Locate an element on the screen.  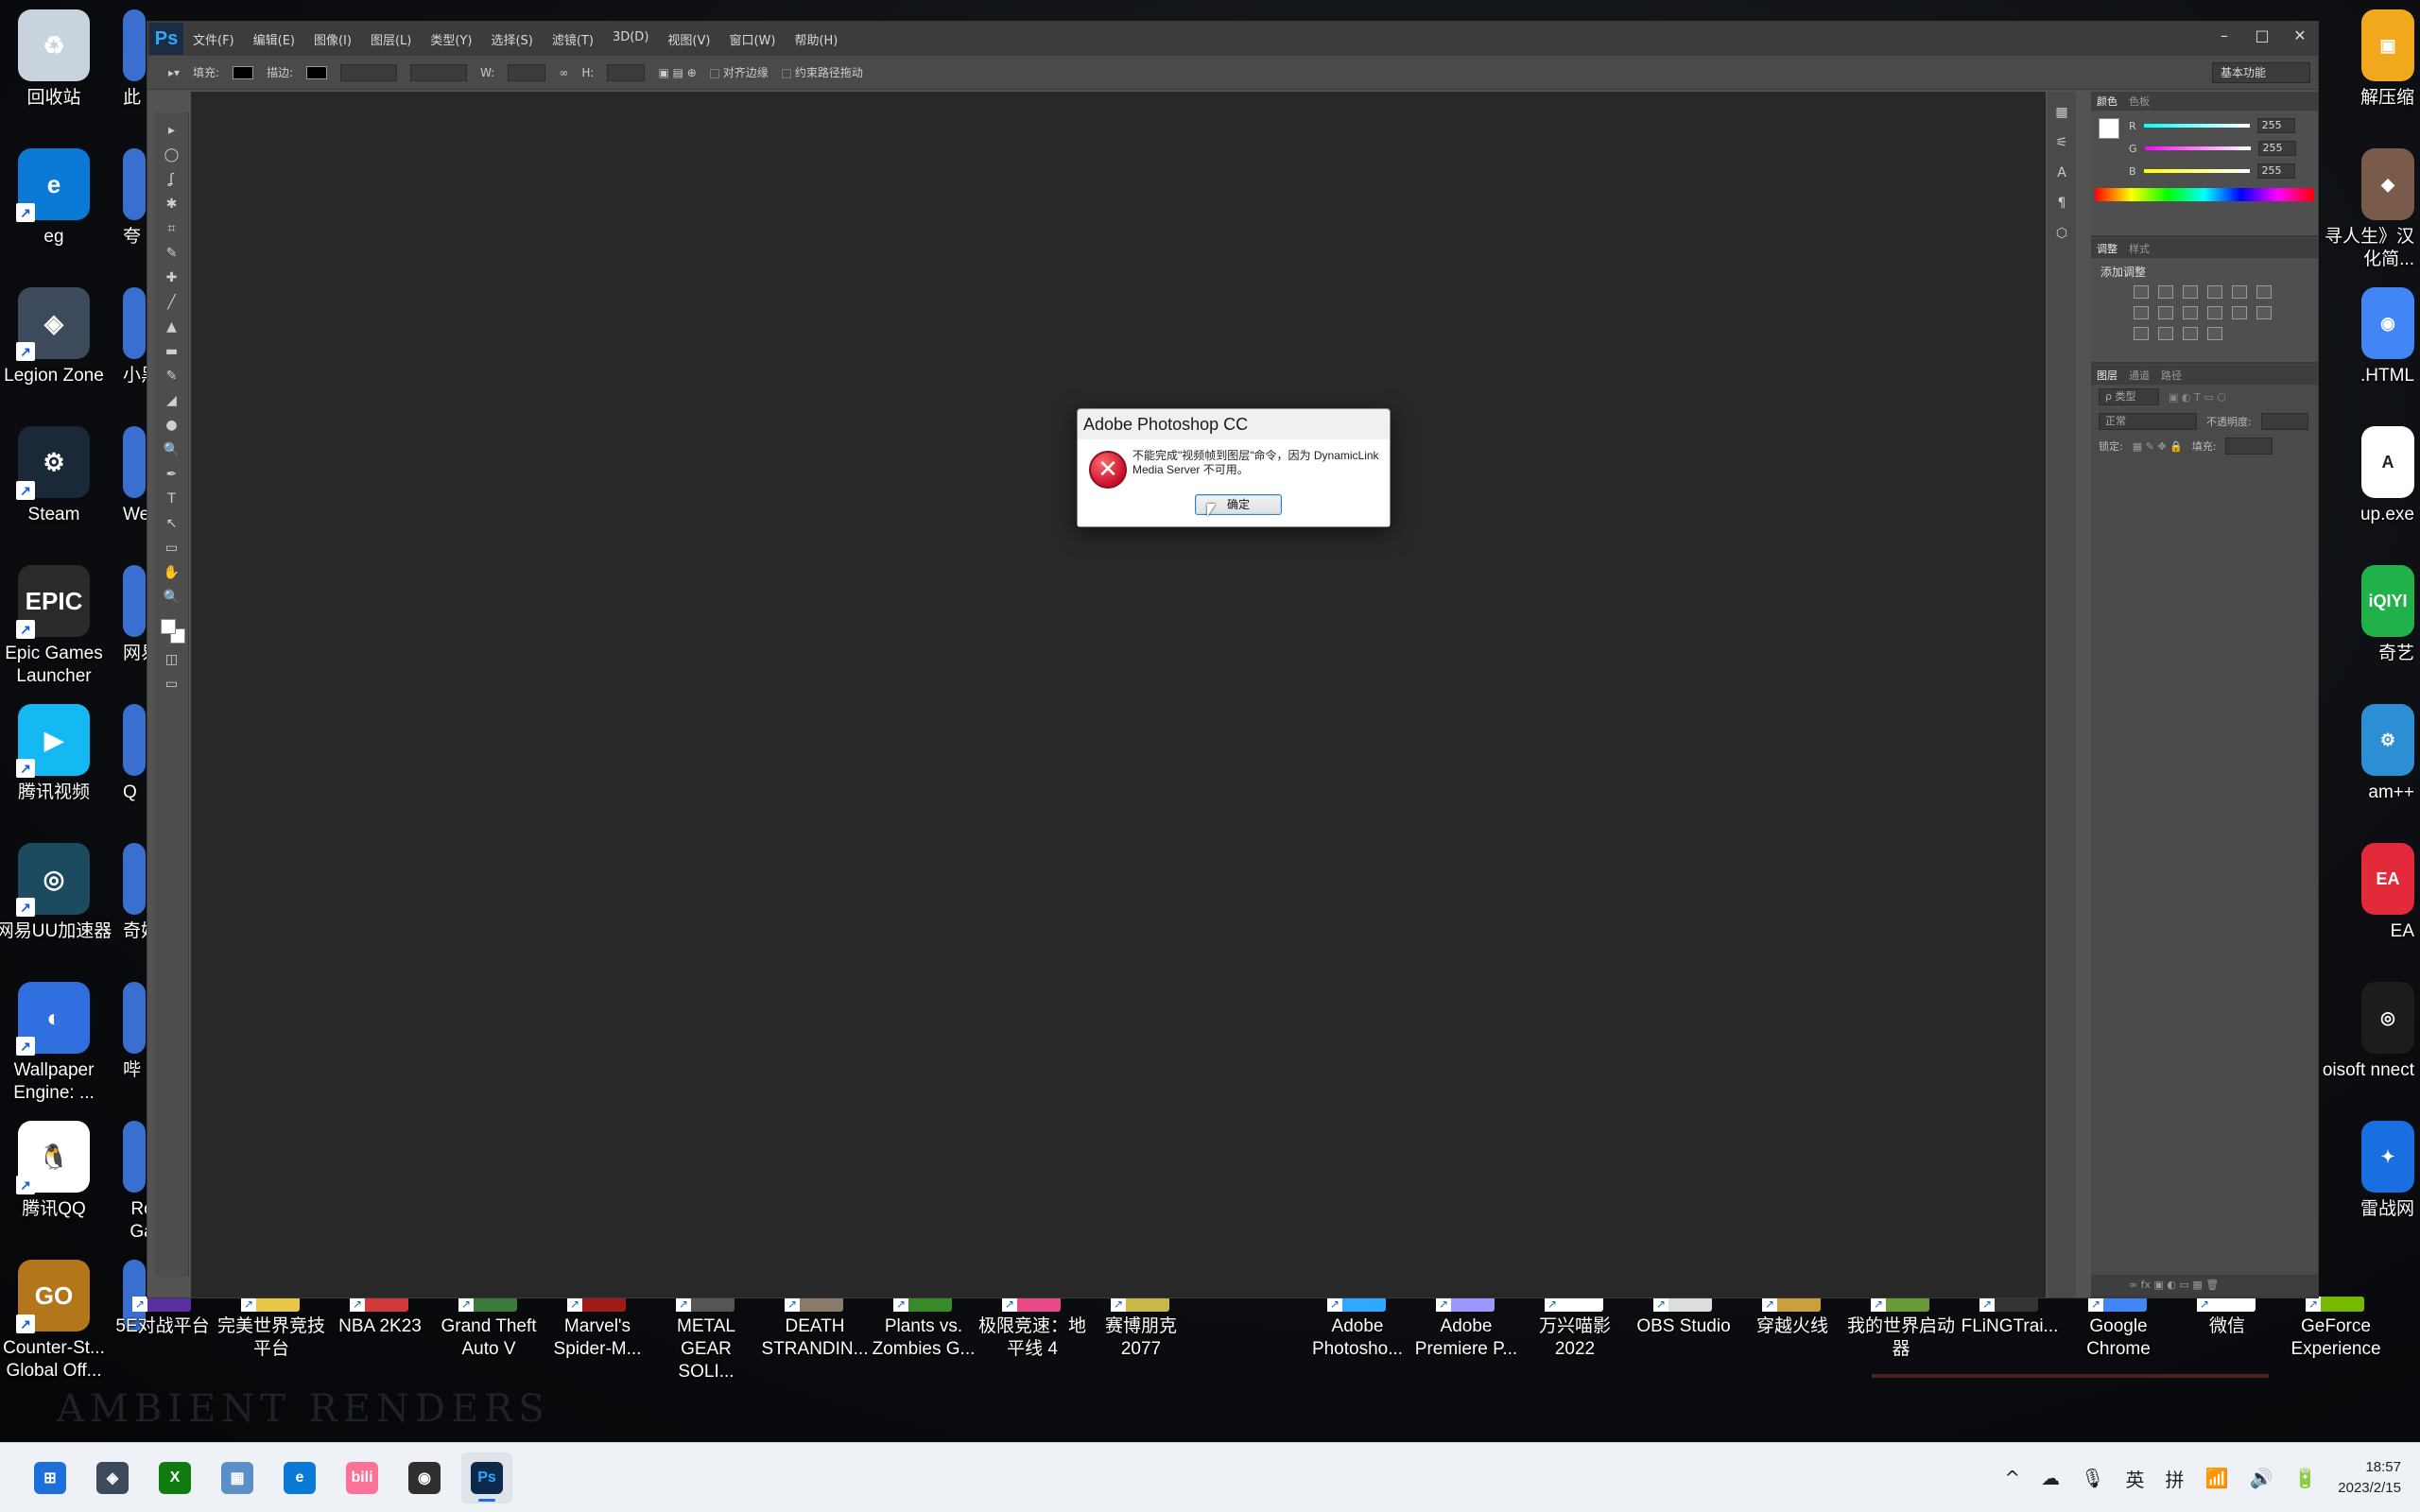
taskbar-lenovo-vantage-button: ▦ is located at coordinates (237, 1477).